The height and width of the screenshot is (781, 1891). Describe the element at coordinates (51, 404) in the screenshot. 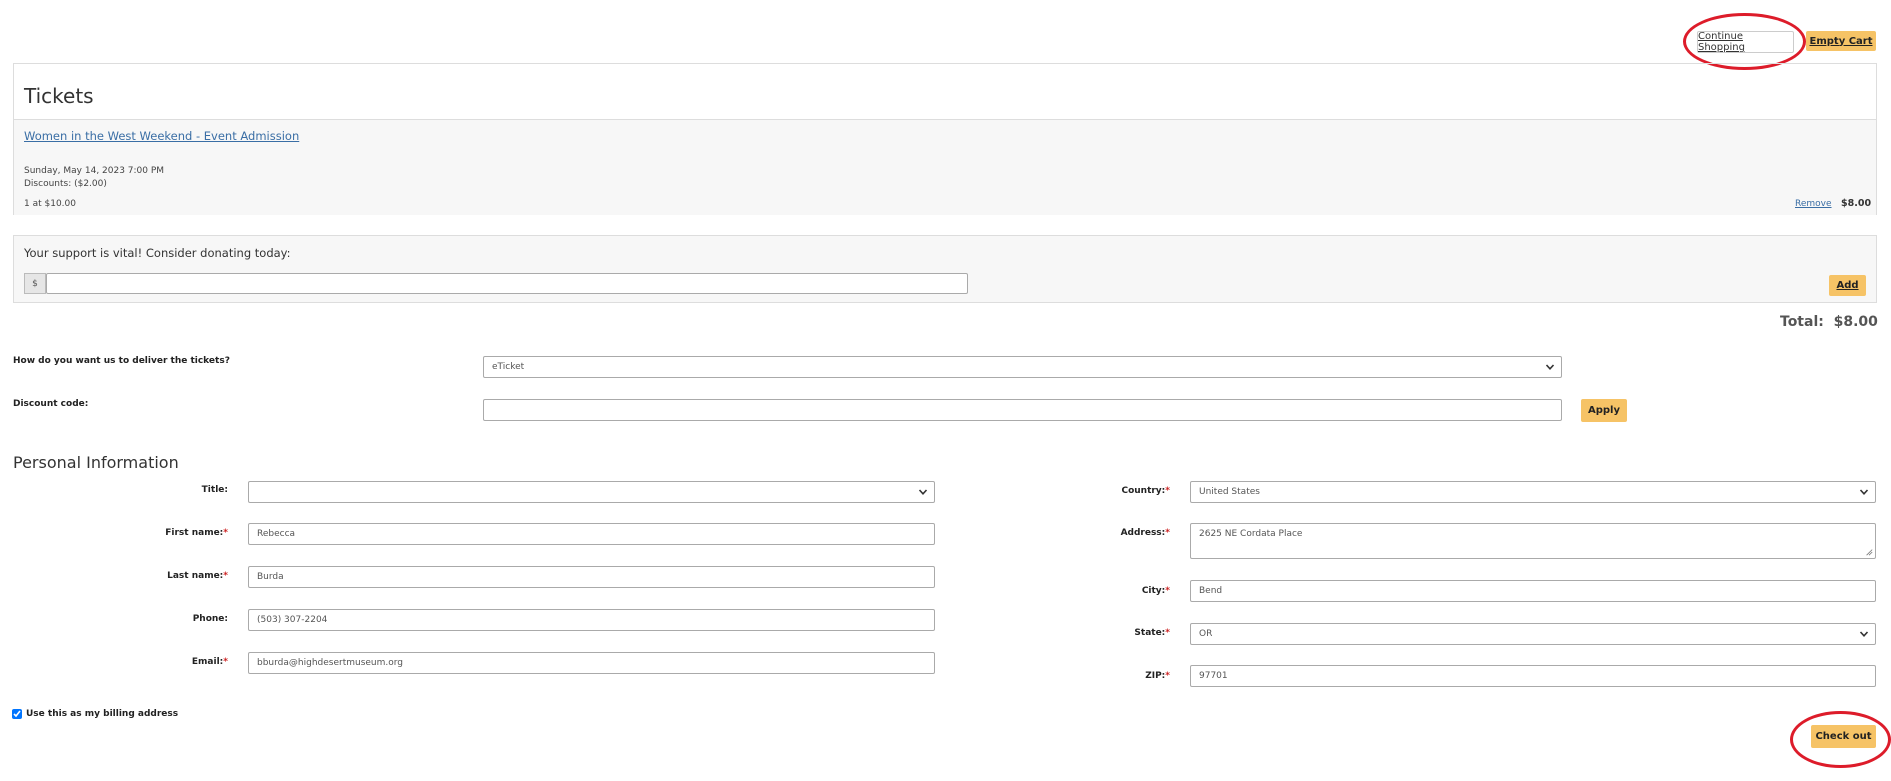

I see `discount-label: Discount code:` at that location.